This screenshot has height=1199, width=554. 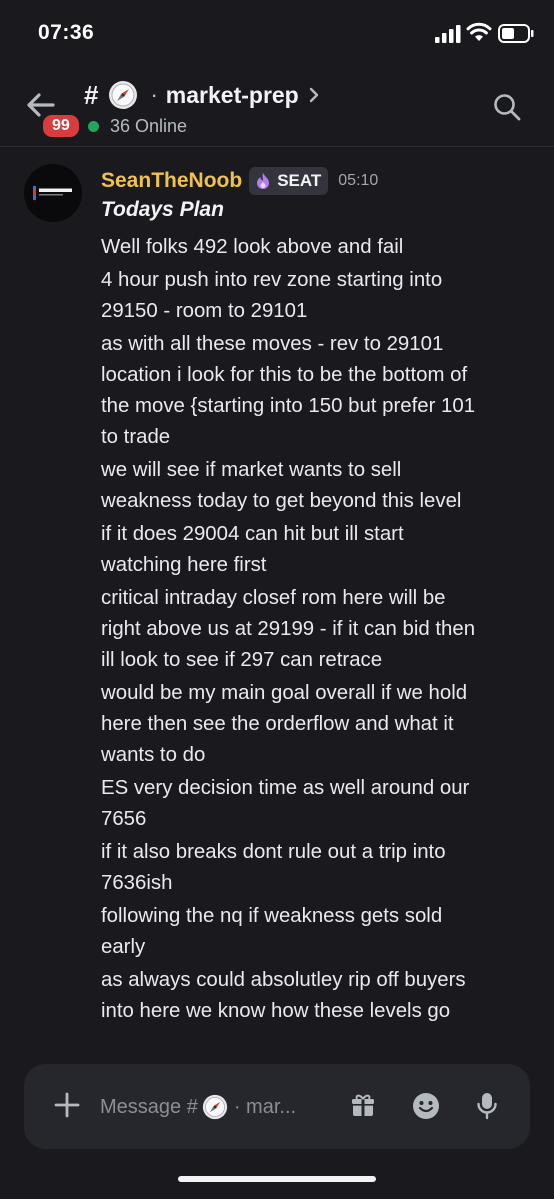 What do you see at coordinates (91, 94) in the screenshot?
I see `hash-symbol: #` at bounding box center [91, 94].